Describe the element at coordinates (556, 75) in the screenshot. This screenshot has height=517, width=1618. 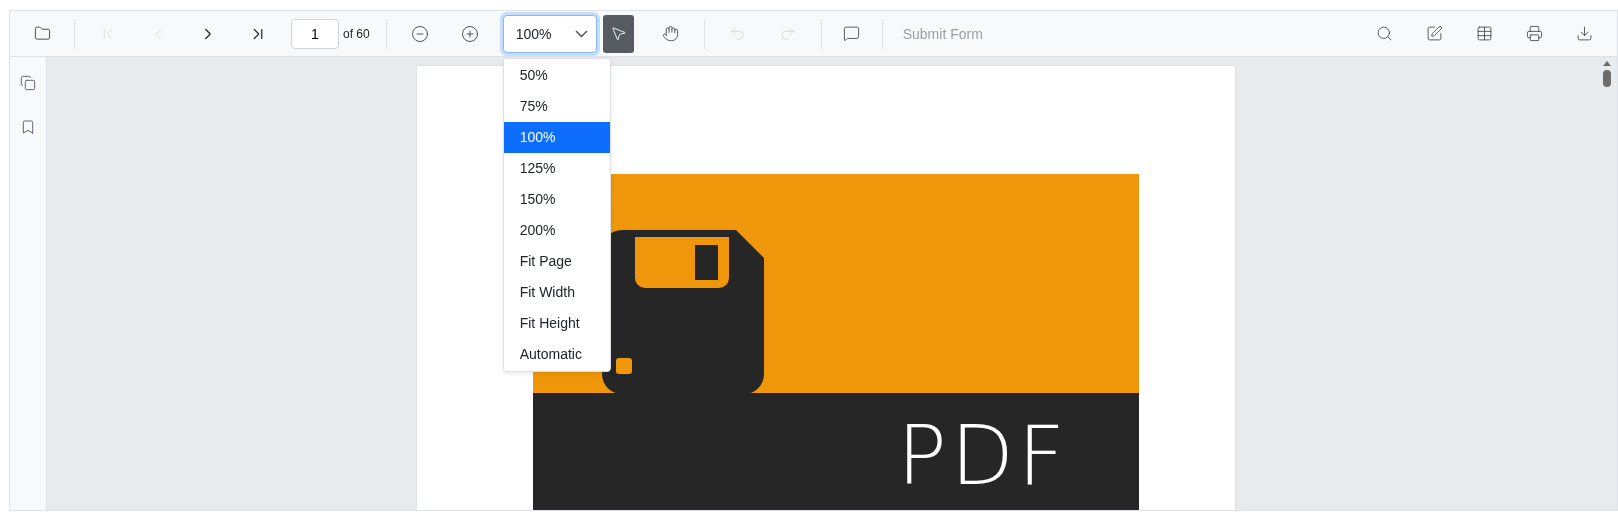
I see `zoom-option: 50%` at that location.